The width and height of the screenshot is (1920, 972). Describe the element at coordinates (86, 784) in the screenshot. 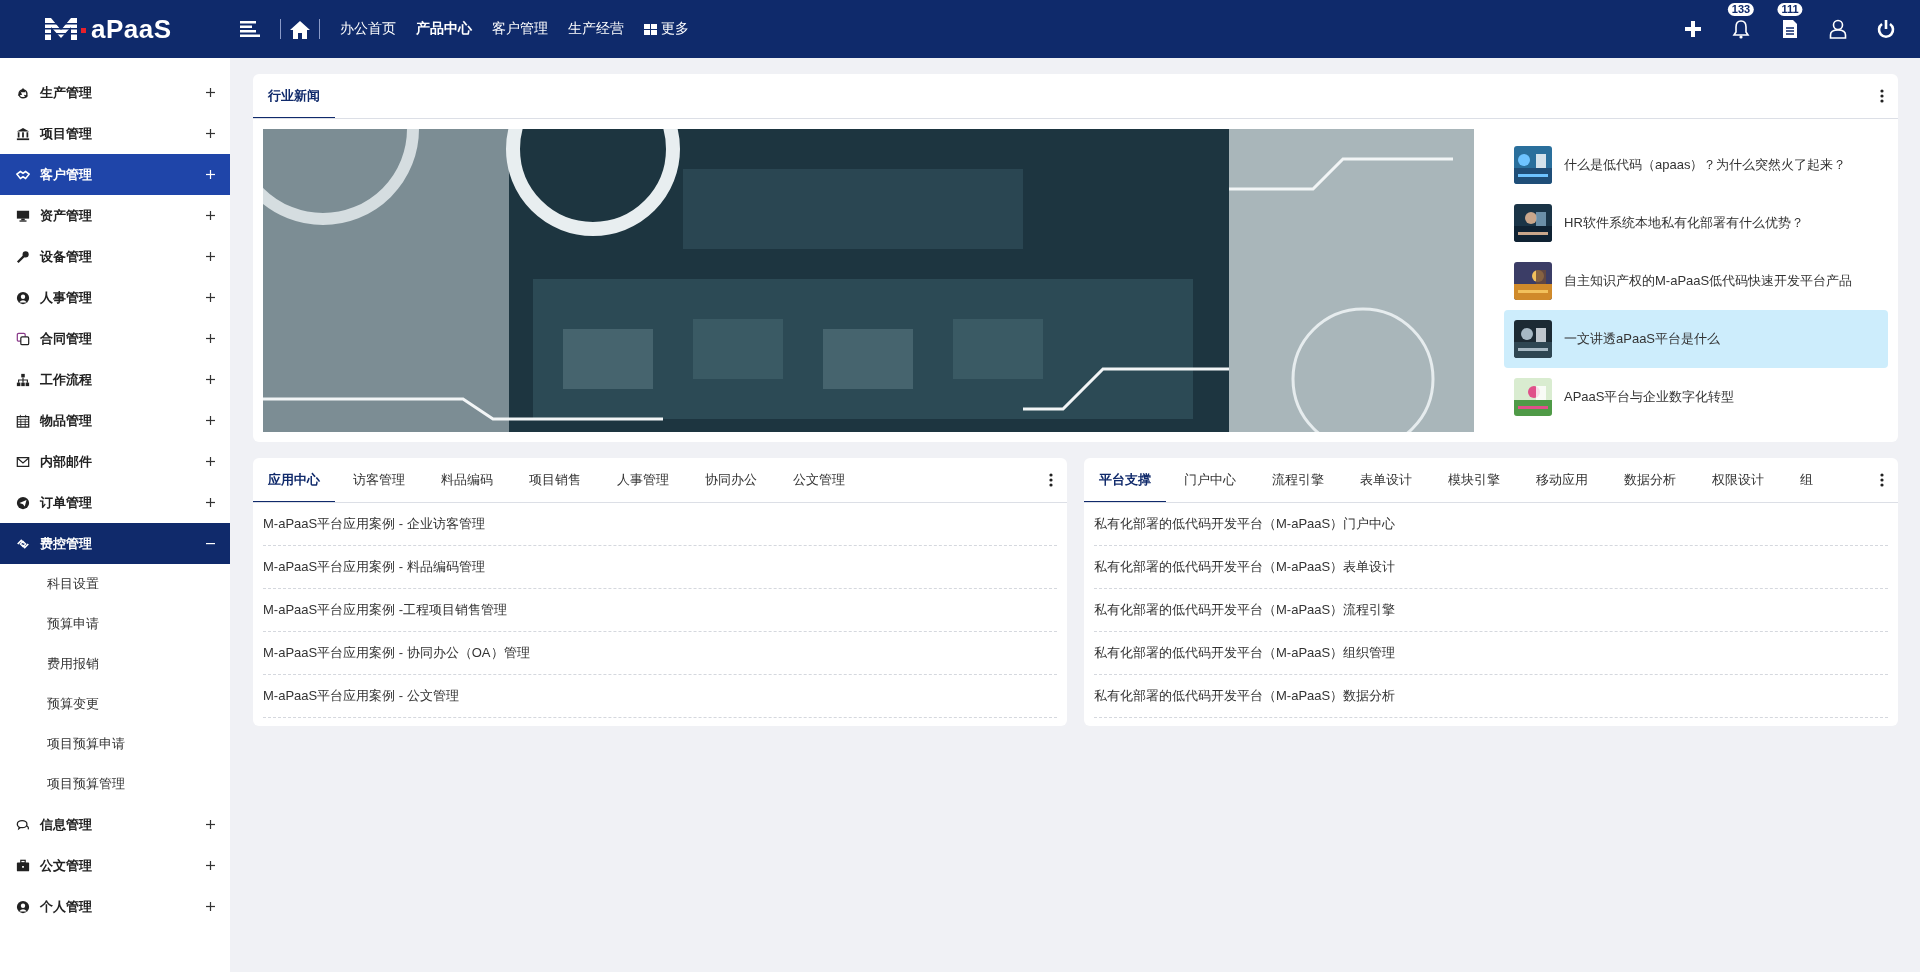

I see `submenu-item: 项目预算管理` at that location.